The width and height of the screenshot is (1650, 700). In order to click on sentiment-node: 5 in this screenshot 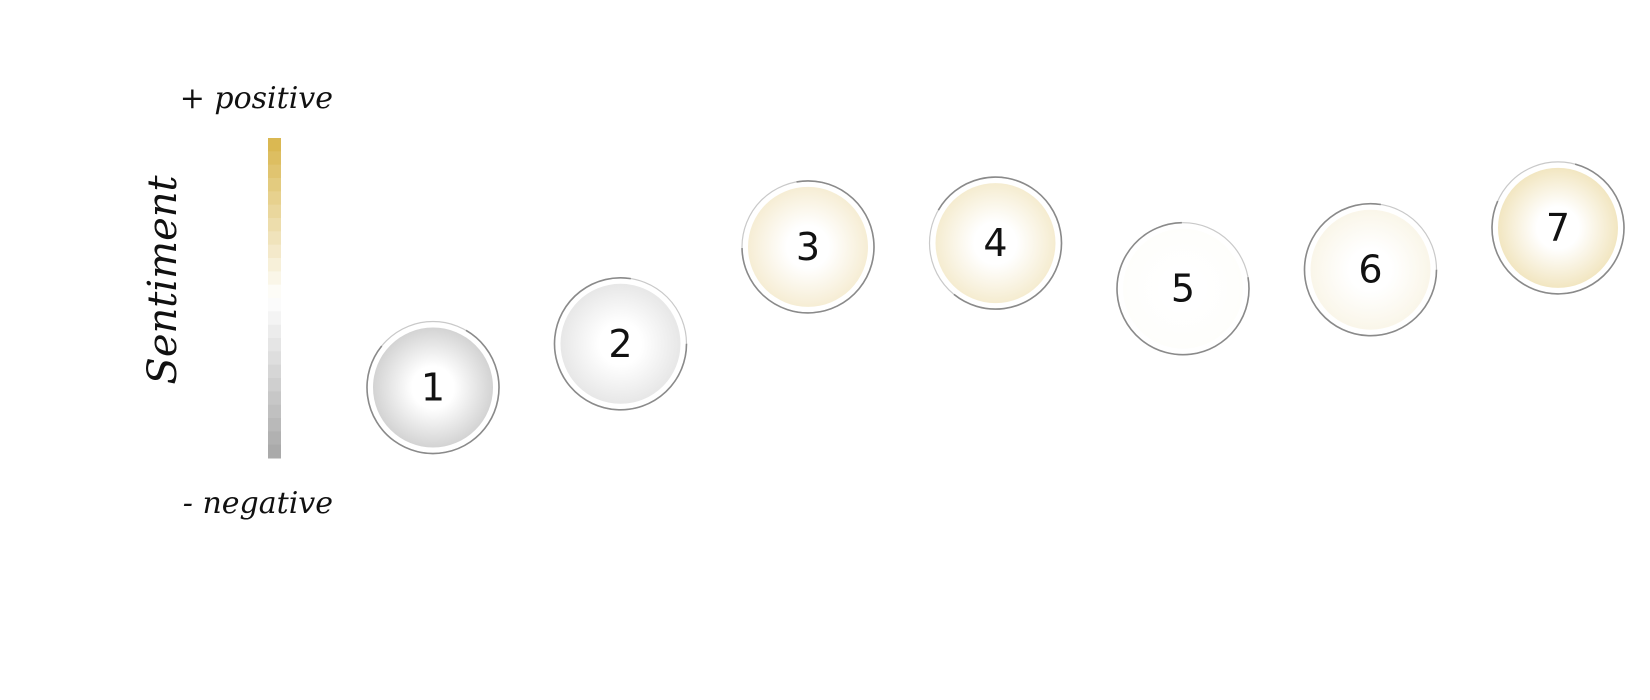, I will do `click(1183, 288)`.